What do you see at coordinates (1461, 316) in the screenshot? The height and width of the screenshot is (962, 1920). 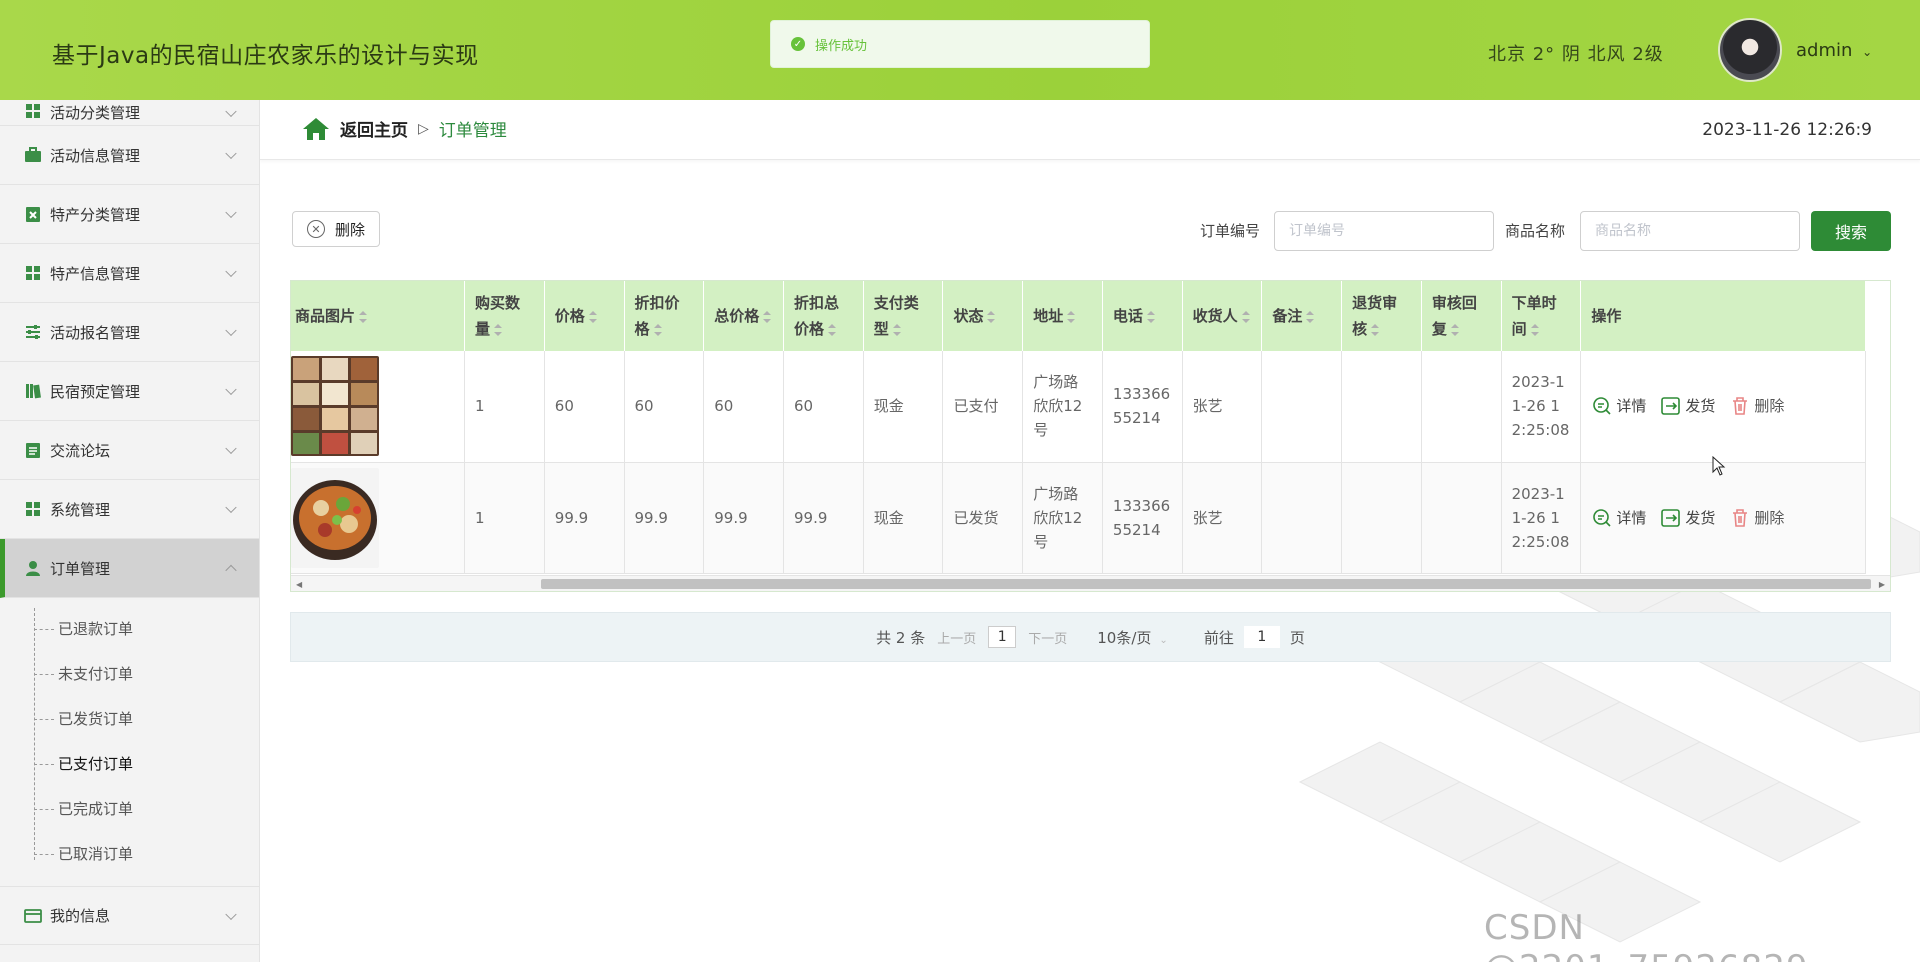 I see `col-header-review-reply: 审核回复` at bounding box center [1461, 316].